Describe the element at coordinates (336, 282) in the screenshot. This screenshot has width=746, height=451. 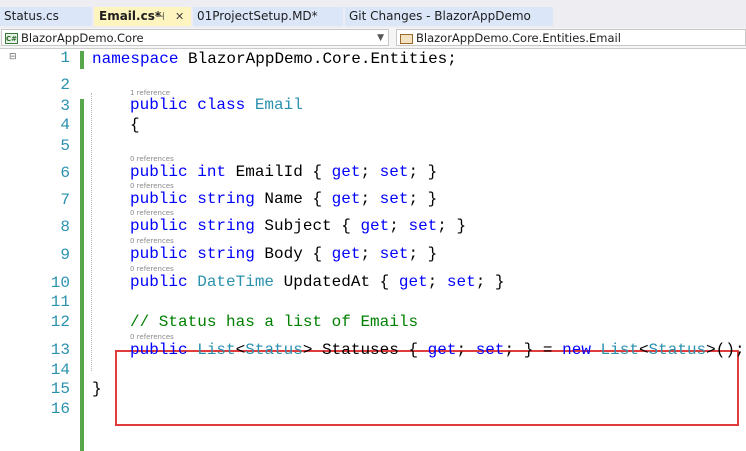
I see `member-text: UpdatedAt {` at that location.